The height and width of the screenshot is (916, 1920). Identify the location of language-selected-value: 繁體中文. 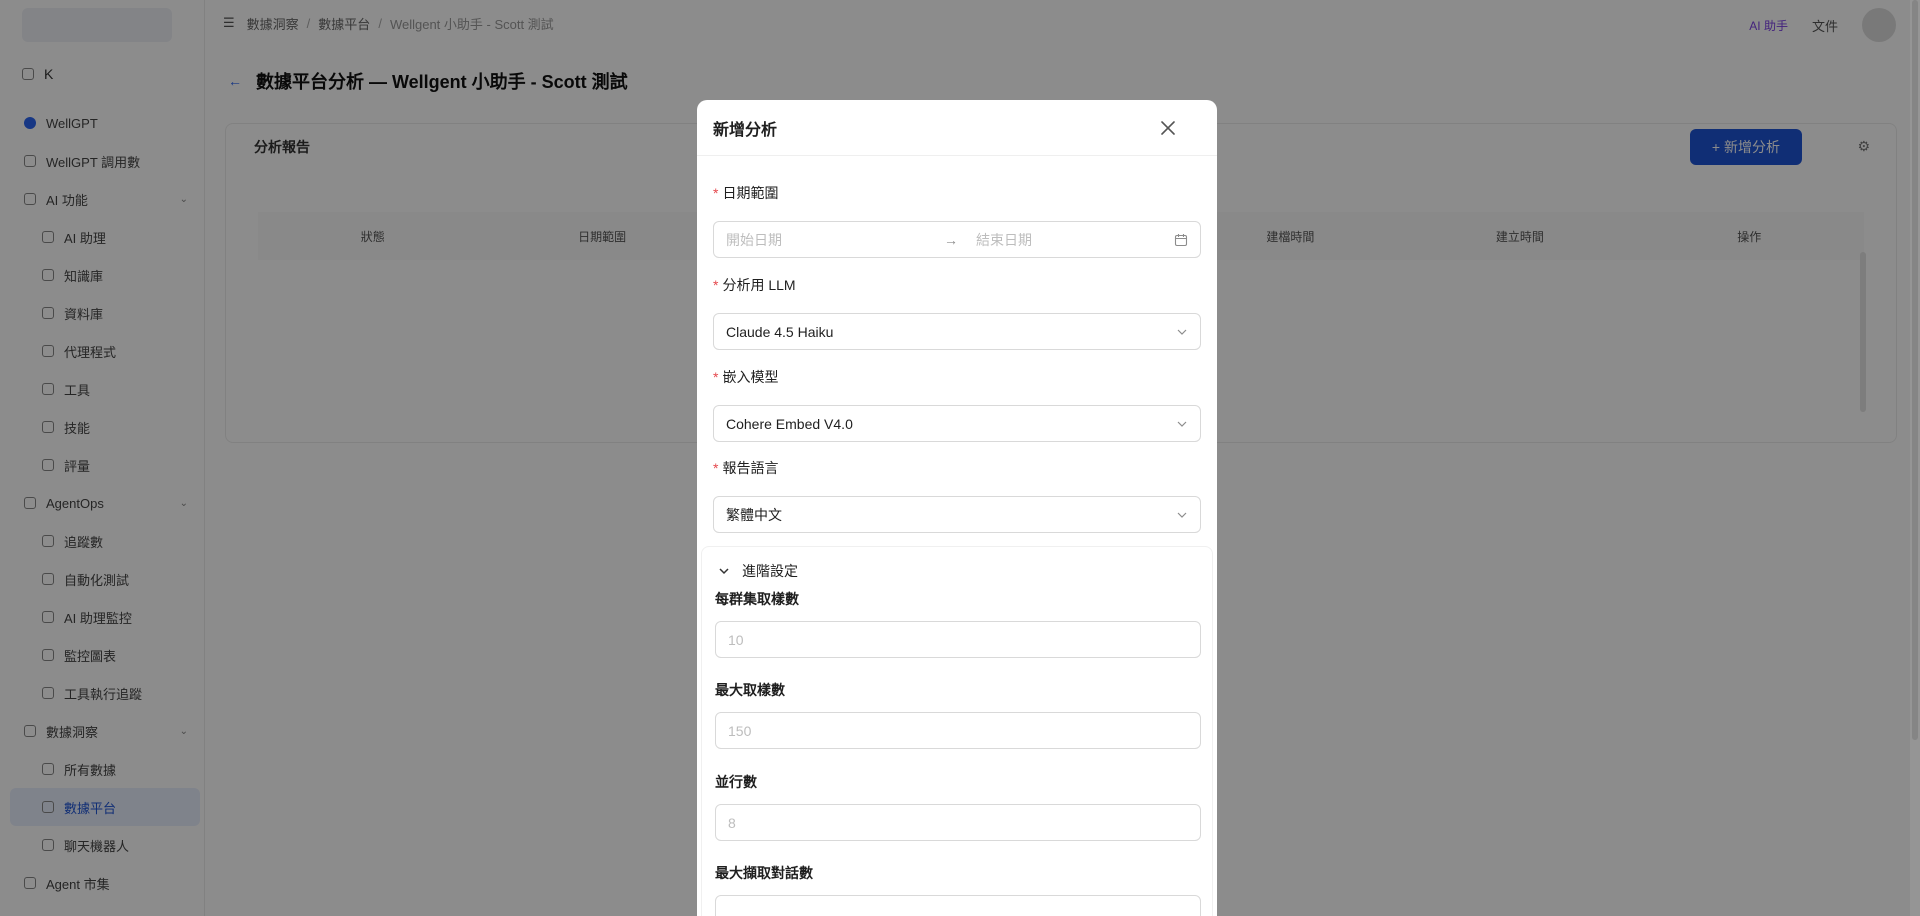
(754, 514).